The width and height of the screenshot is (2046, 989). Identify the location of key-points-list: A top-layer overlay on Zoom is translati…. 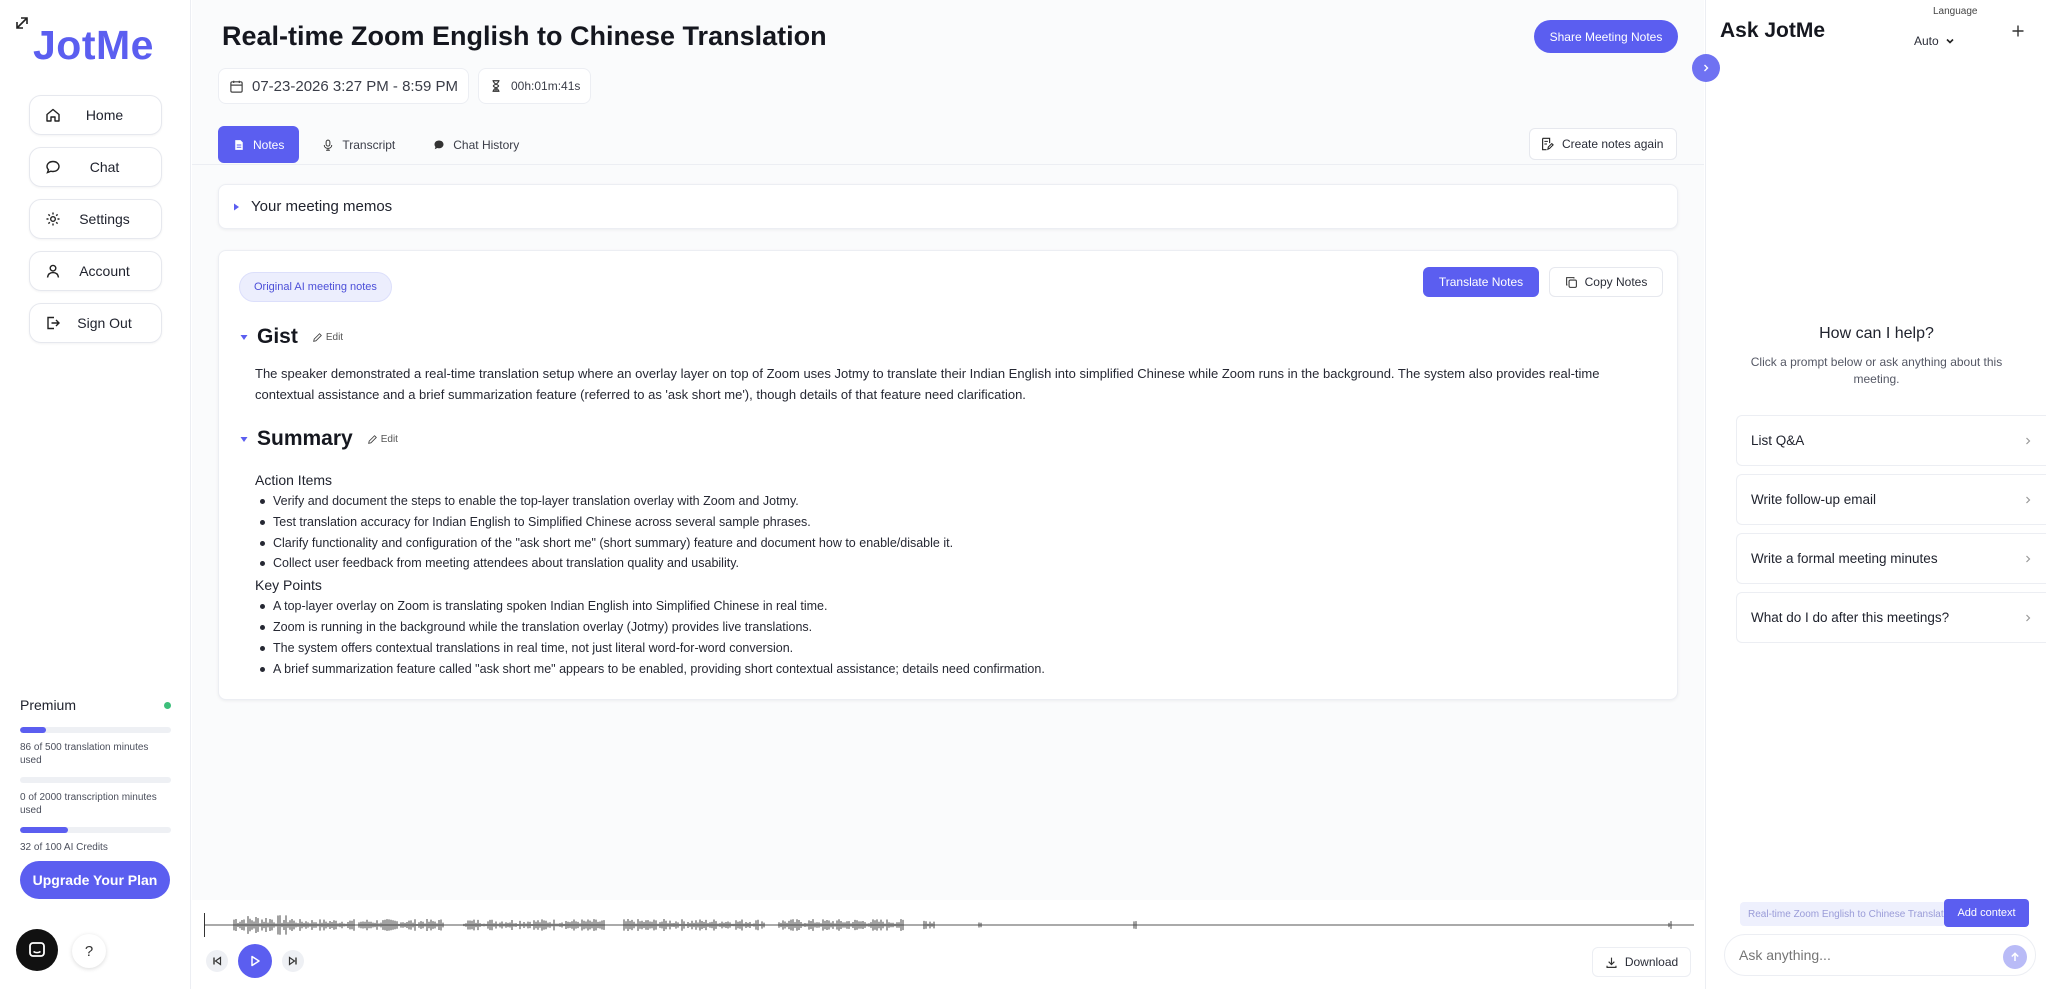
(950, 637).